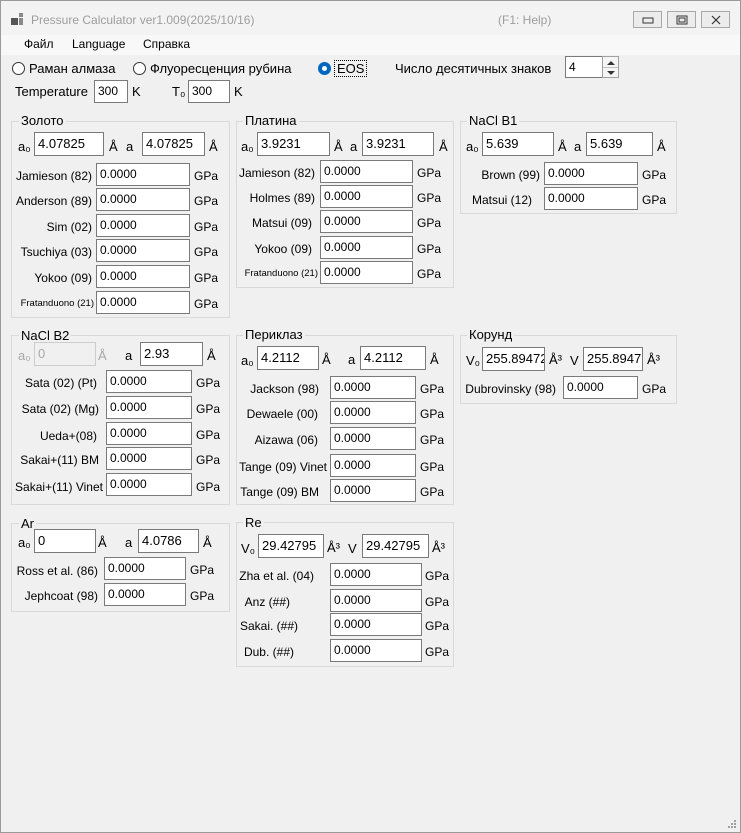  I want to click on help-hint: (F1: Help), so click(525, 20).